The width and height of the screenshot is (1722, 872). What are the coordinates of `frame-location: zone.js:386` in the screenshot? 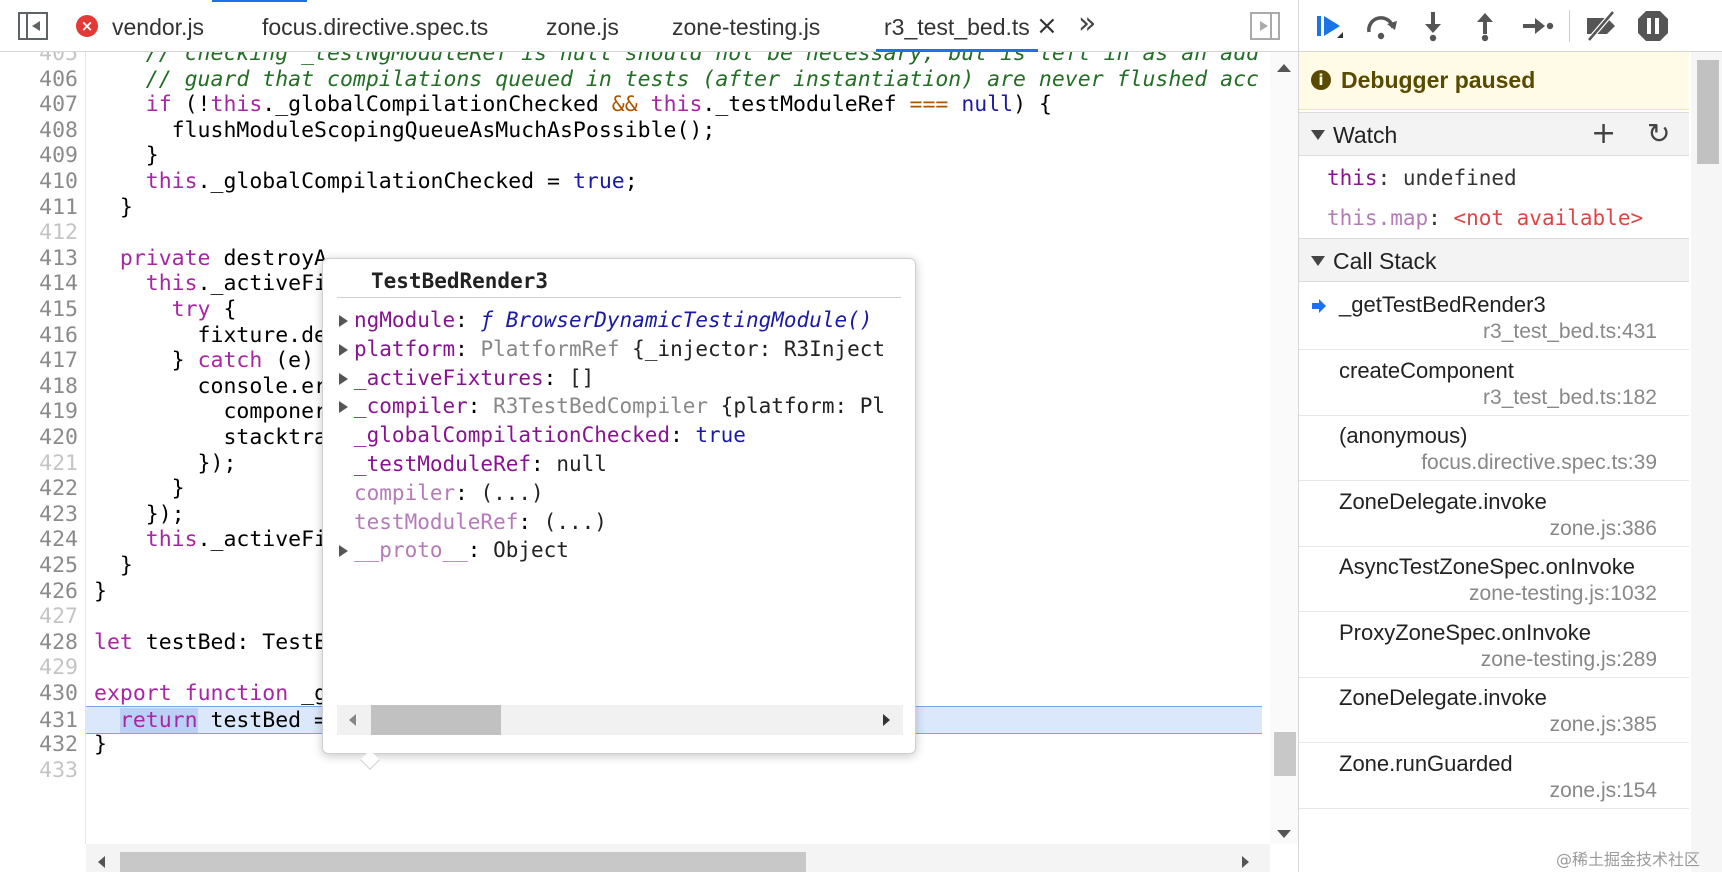 It's located at (1603, 529).